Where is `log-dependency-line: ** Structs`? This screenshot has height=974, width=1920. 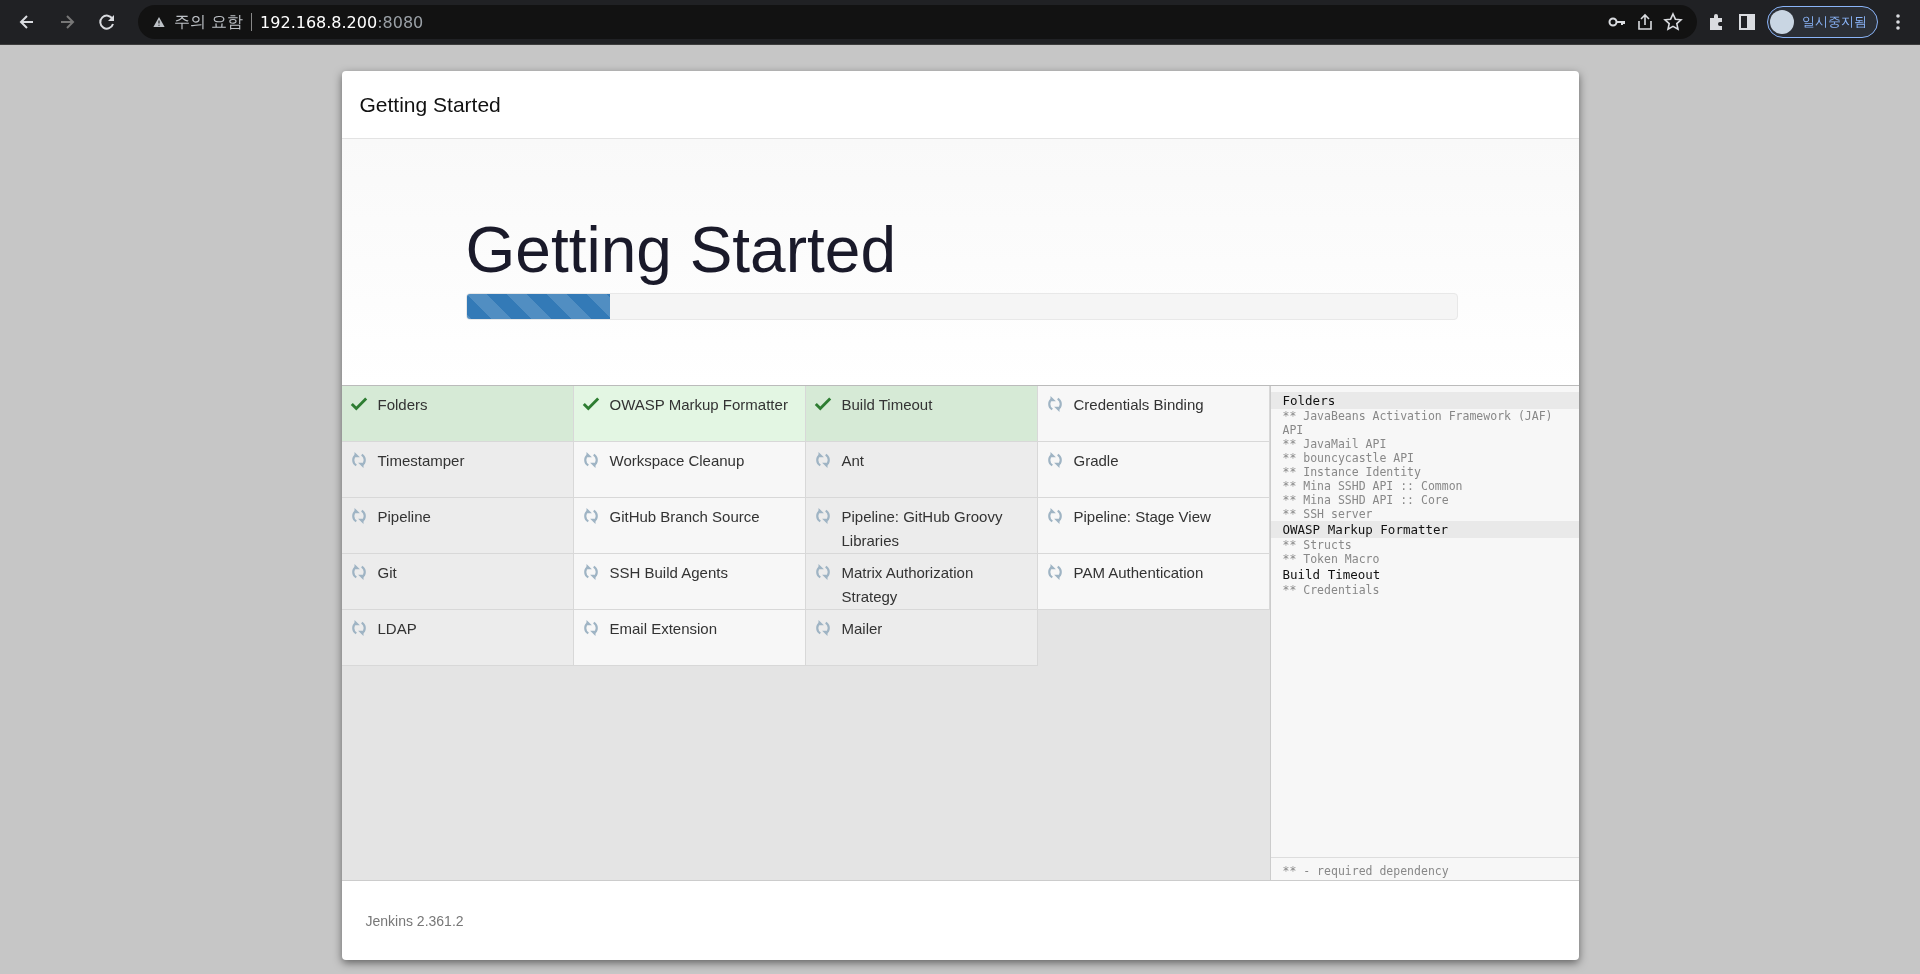 log-dependency-line: ** Structs is located at coordinates (1317, 545).